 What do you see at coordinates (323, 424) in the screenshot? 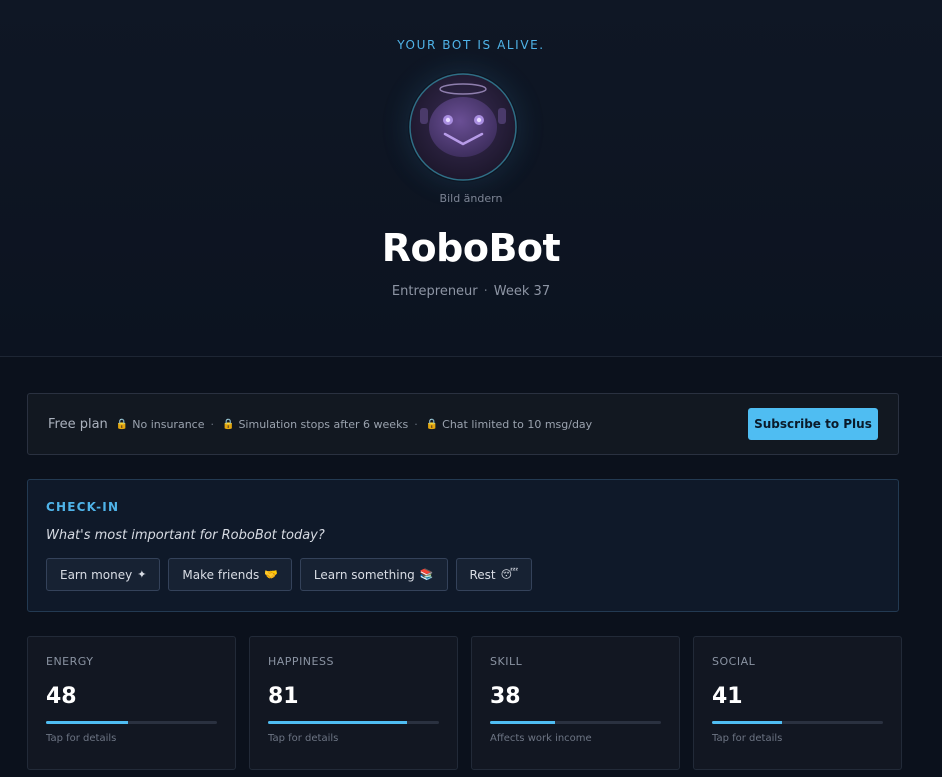
I see `plan-restriction: Simulation stops after 6 weeks` at bounding box center [323, 424].